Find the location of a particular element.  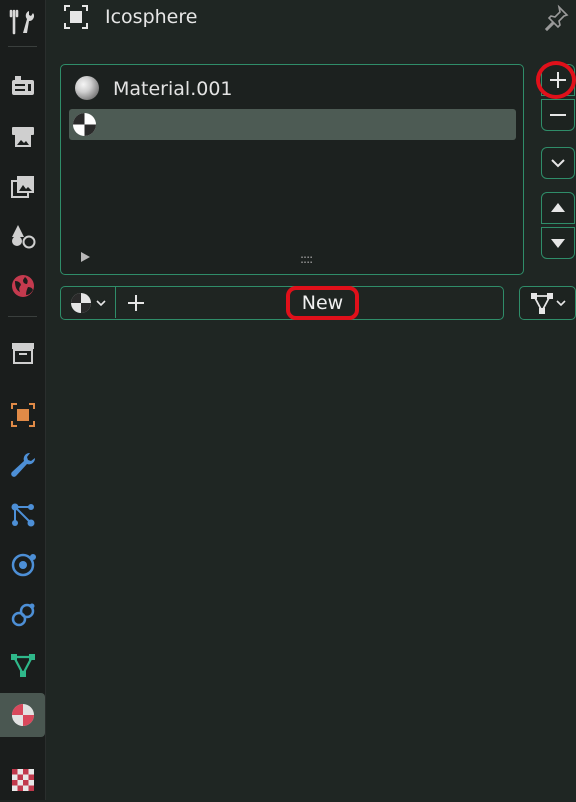

empty-material-icon is located at coordinates (84, 126).